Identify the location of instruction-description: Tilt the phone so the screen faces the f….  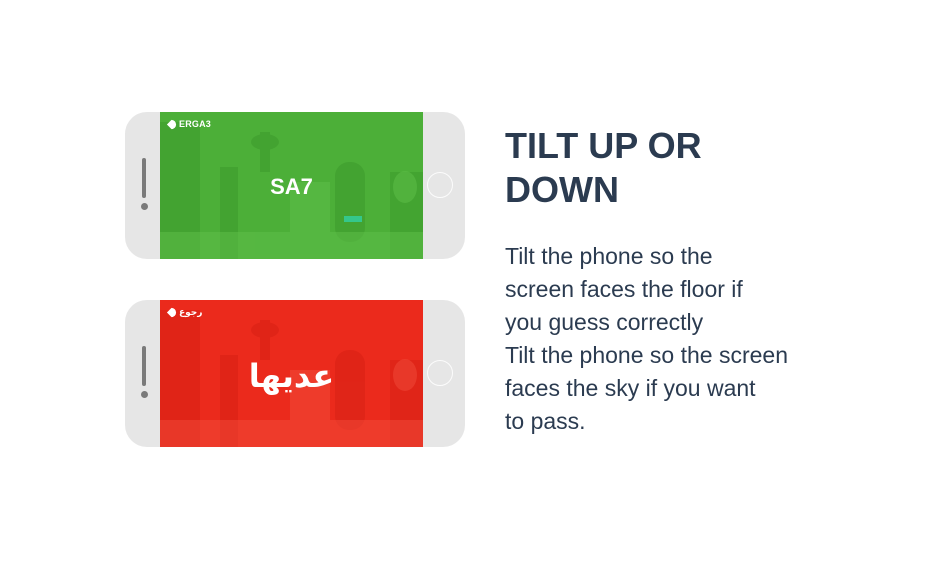
(685, 339).